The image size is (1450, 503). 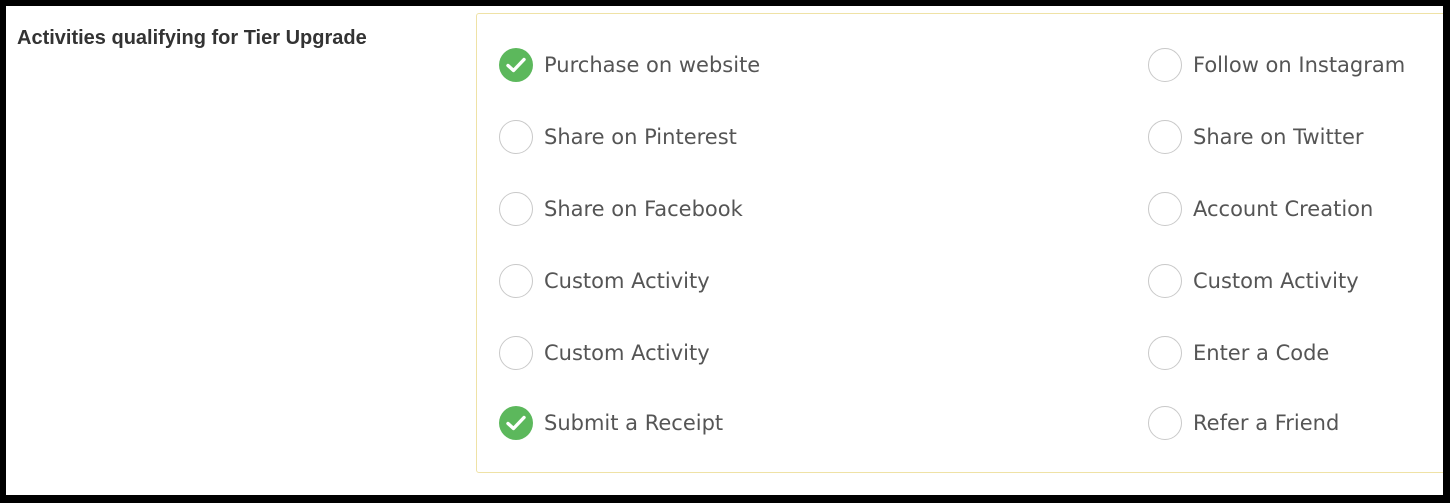 What do you see at coordinates (1165, 137) in the screenshot?
I see `checkbox-share-on-twitter` at bounding box center [1165, 137].